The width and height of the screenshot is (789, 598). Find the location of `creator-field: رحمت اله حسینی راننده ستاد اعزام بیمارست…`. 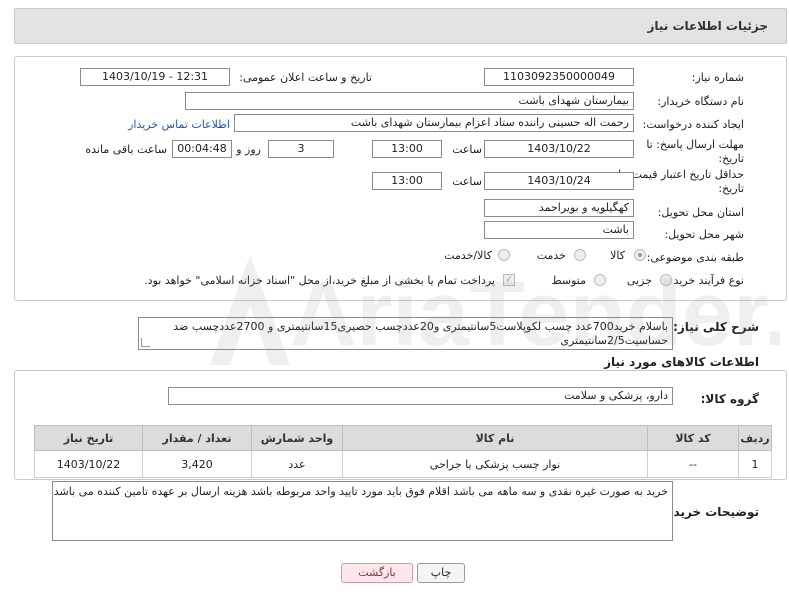

creator-field: رحمت اله حسینی راننده ستاد اعزام بیمارست… is located at coordinates (434, 123).